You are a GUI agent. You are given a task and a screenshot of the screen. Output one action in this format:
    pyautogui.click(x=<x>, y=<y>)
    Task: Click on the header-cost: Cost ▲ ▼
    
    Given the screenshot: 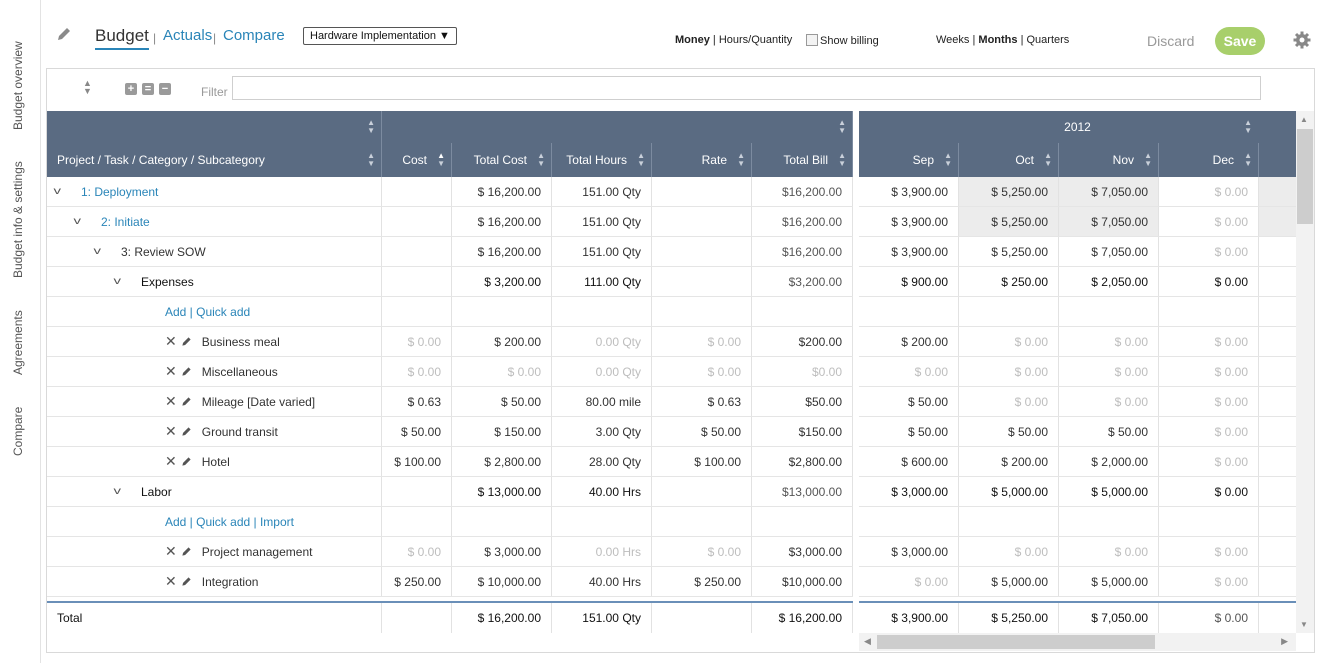 What is the action you would take?
    pyautogui.click(x=417, y=160)
    